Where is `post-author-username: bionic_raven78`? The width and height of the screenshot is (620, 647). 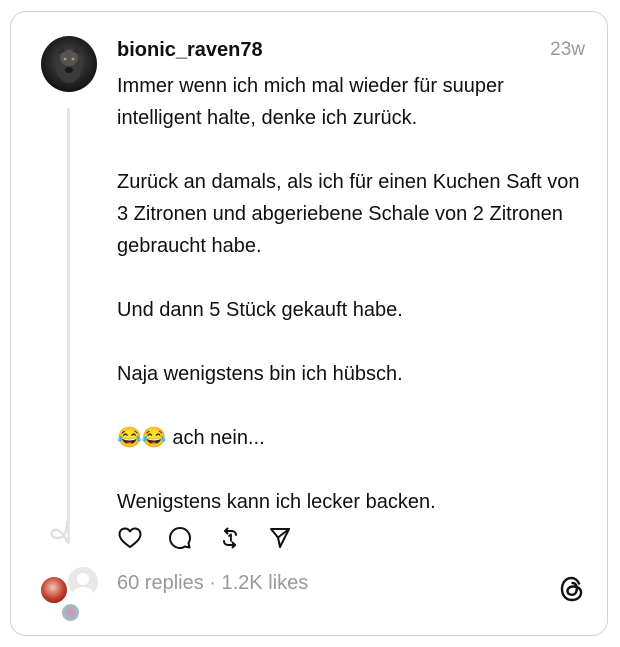
post-author-username: bionic_raven78 is located at coordinates (190, 50).